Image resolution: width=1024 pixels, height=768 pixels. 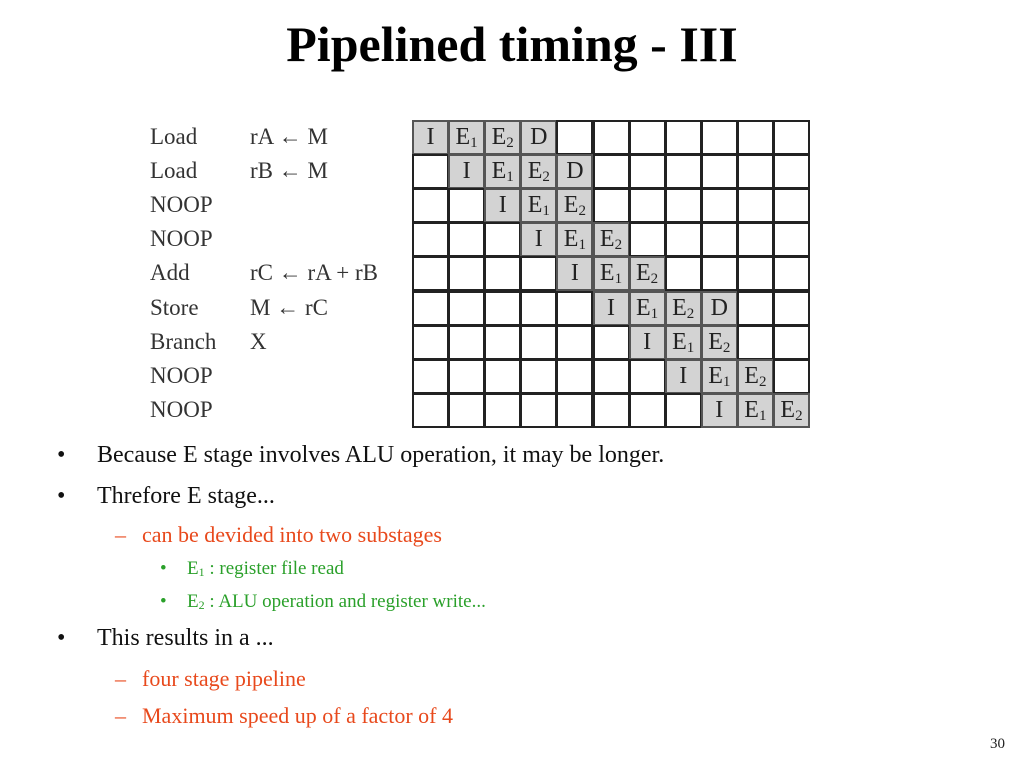 I want to click on instruction-op: Store, so click(x=174, y=307).